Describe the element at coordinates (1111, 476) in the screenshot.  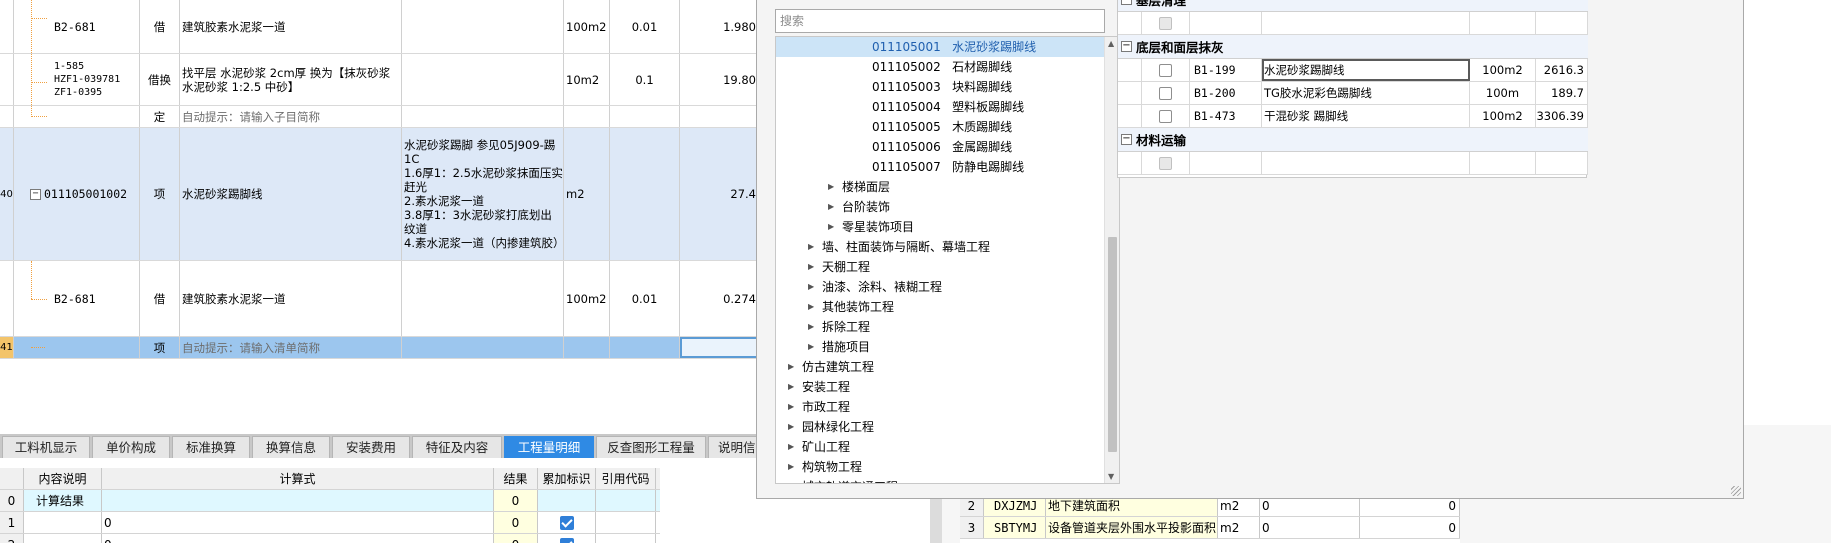
I see `scroll-down-icon: ▼` at that location.